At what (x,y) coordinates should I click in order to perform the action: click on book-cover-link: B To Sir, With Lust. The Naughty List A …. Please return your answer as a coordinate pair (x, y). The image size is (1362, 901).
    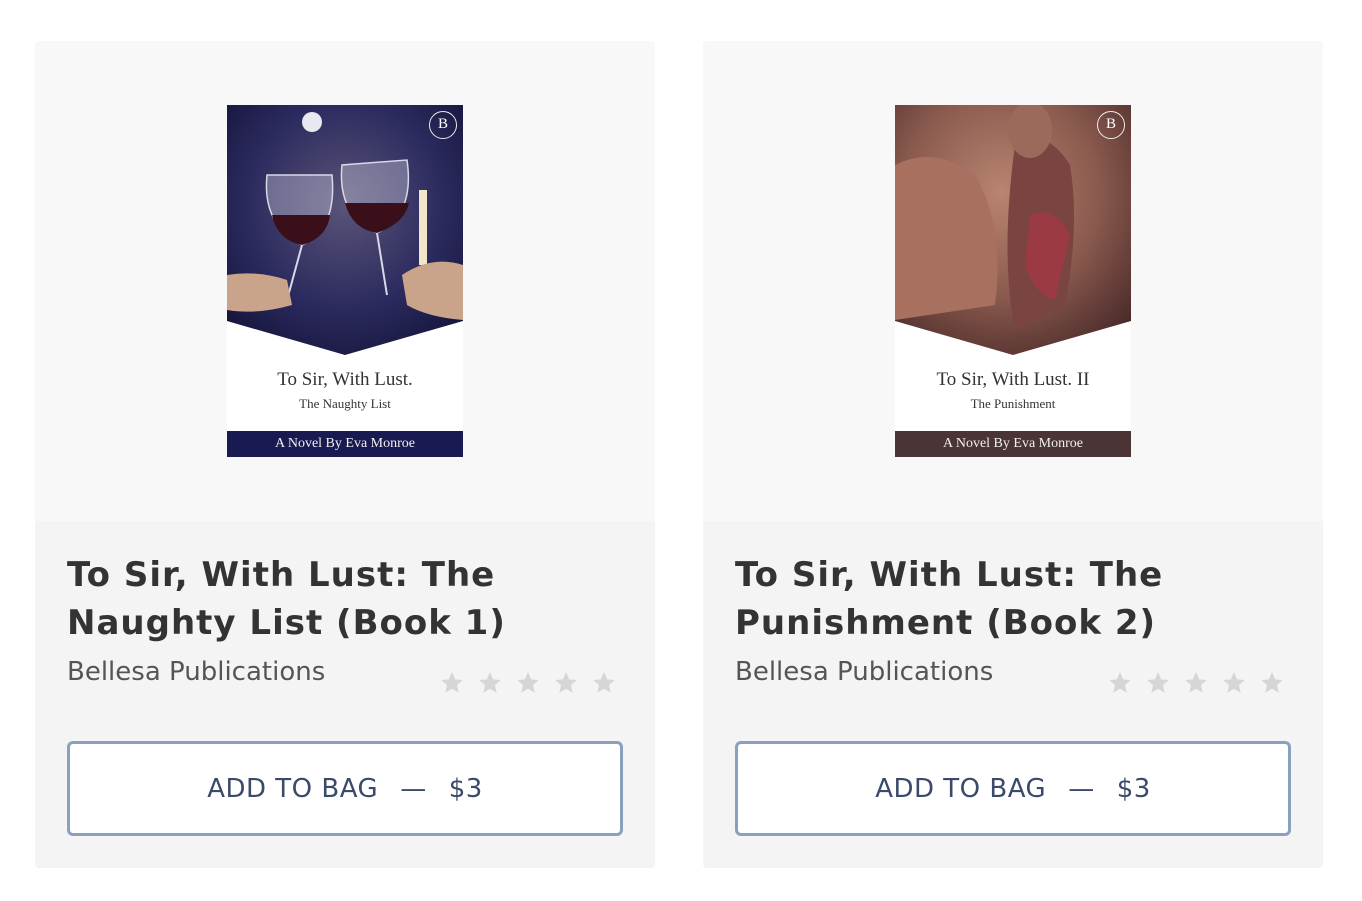
    Looking at the image, I should click on (345, 281).